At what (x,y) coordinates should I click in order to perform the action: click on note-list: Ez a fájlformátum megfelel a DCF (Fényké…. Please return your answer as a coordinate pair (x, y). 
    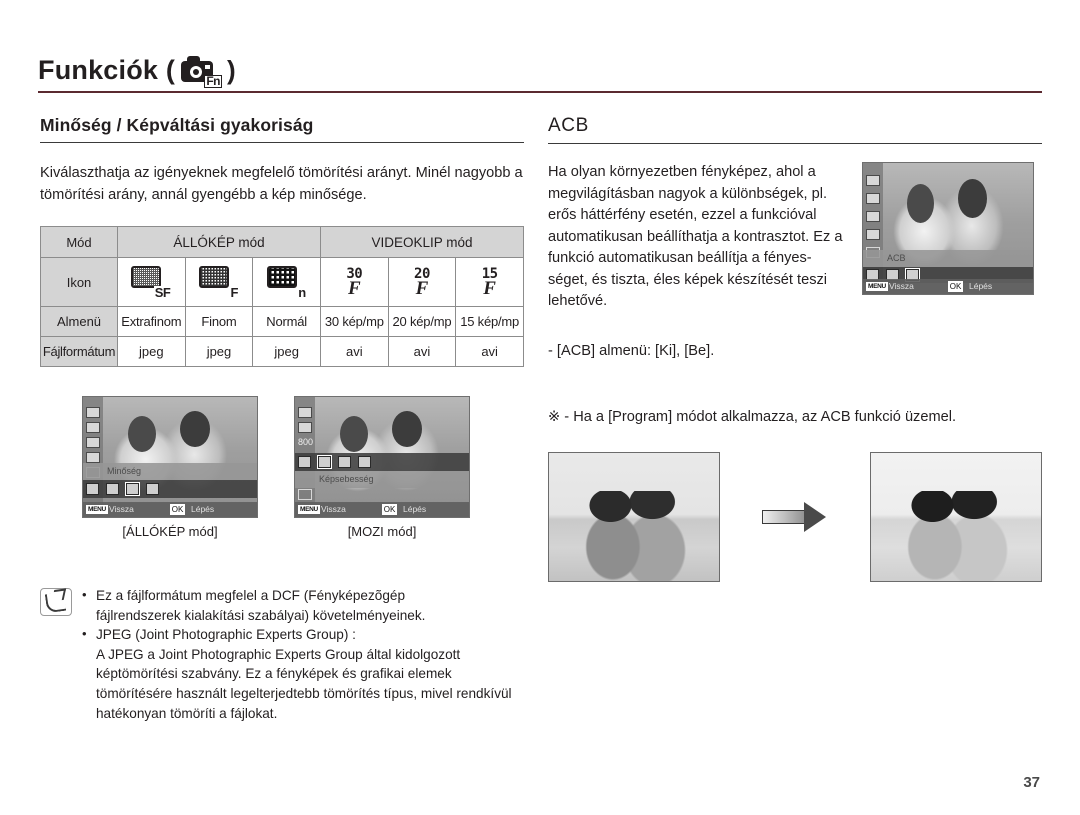
    Looking at the image, I should click on (303, 654).